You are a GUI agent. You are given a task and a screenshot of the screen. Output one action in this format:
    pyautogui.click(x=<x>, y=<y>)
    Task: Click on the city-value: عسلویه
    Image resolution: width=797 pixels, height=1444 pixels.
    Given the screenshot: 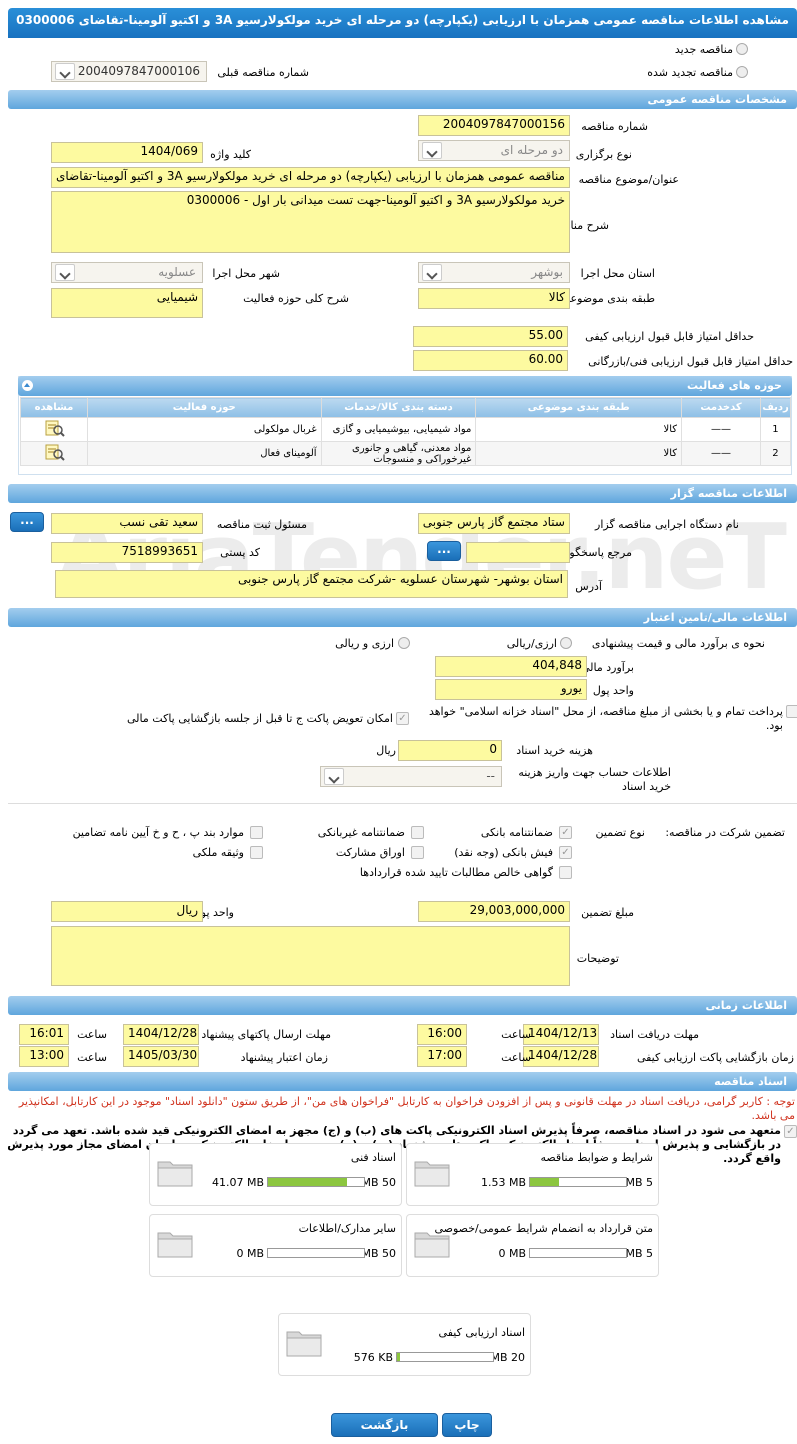 What is the action you would take?
    pyautogui.click(x=177, y=272)
    